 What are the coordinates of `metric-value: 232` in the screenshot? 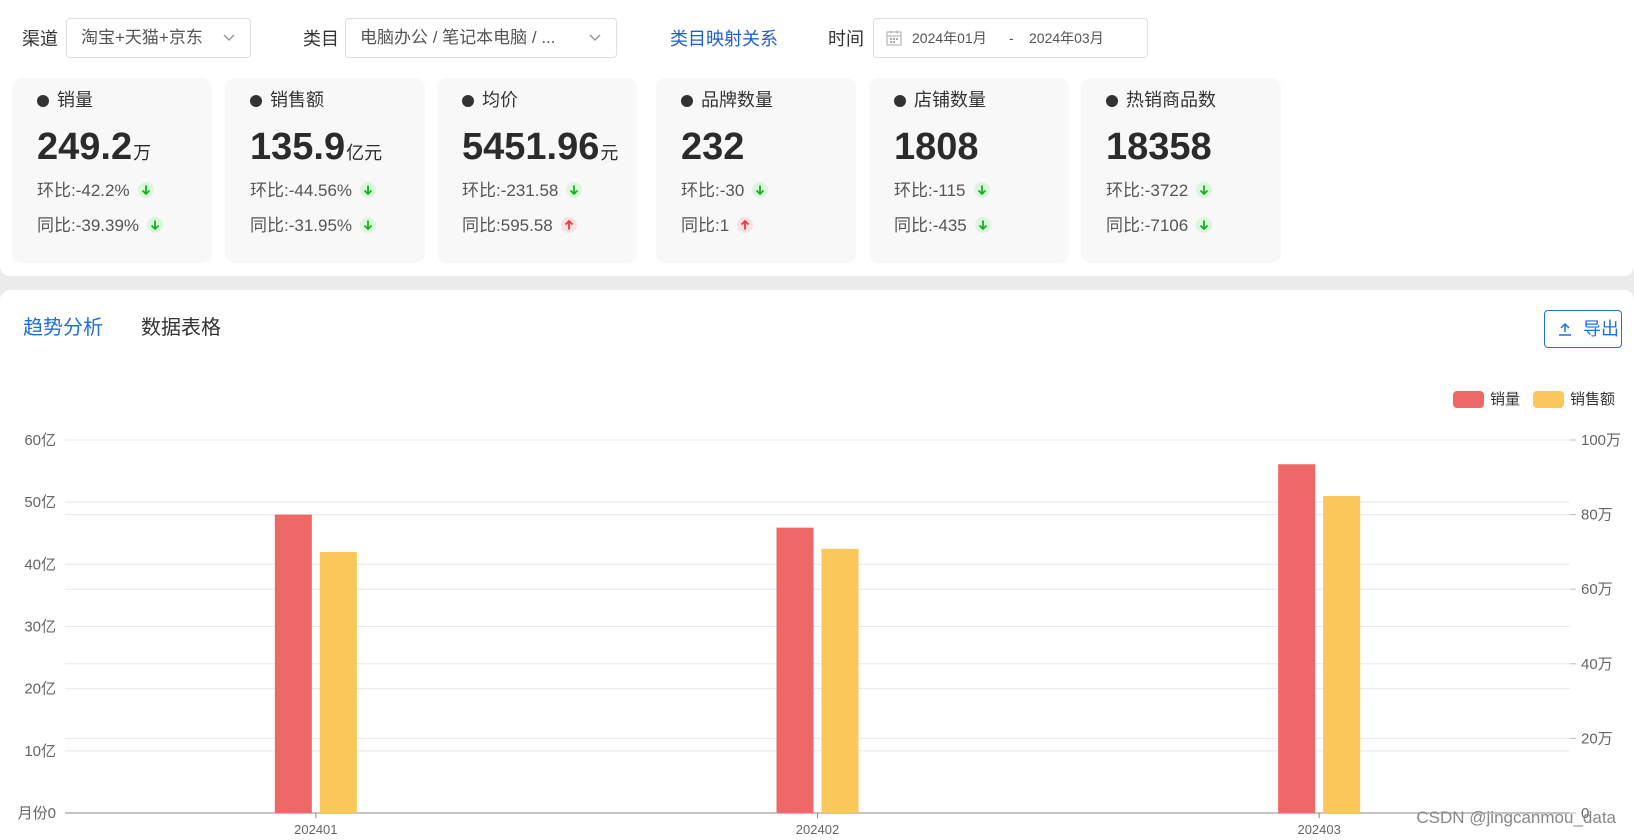 It's located at (713, 147).